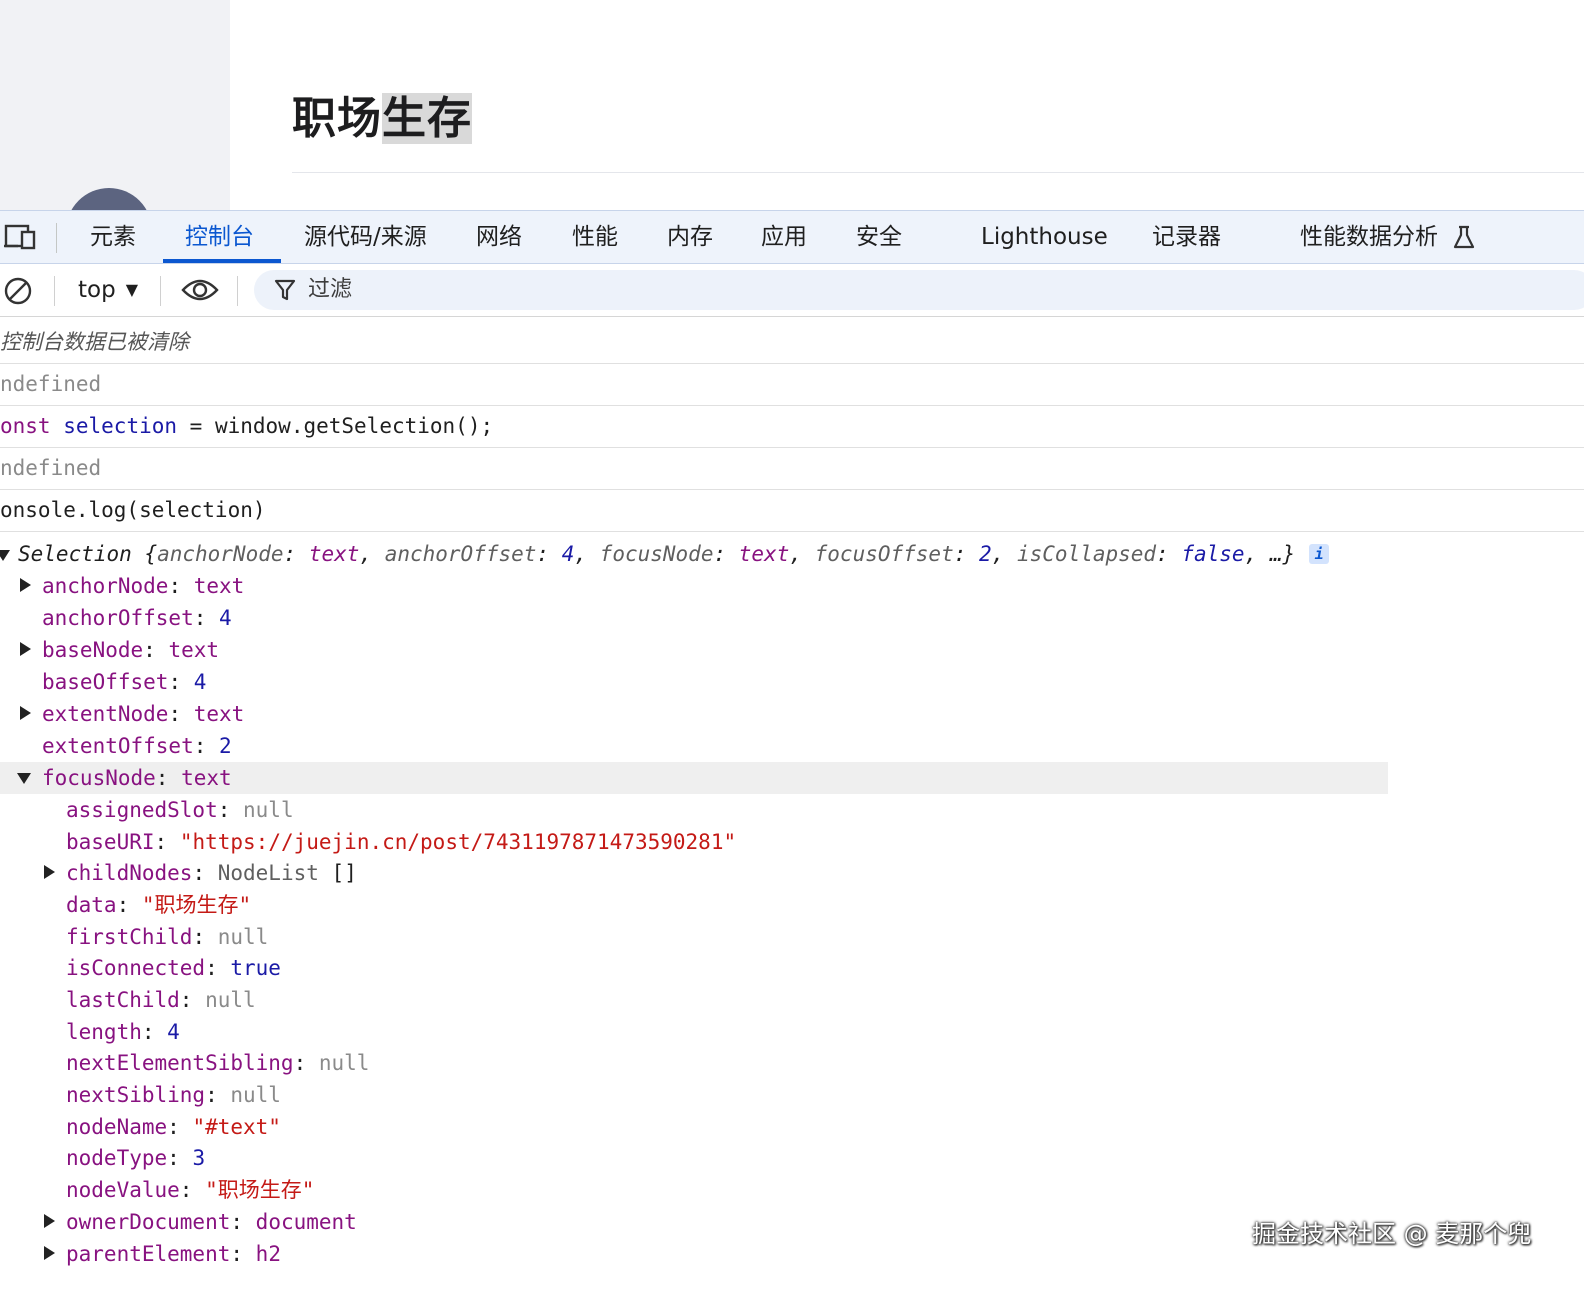  What do you see at coordinates (148, 1222) in the screenshot?
I see `property-key: ownerDocument` at bounding box center [148, 1222].